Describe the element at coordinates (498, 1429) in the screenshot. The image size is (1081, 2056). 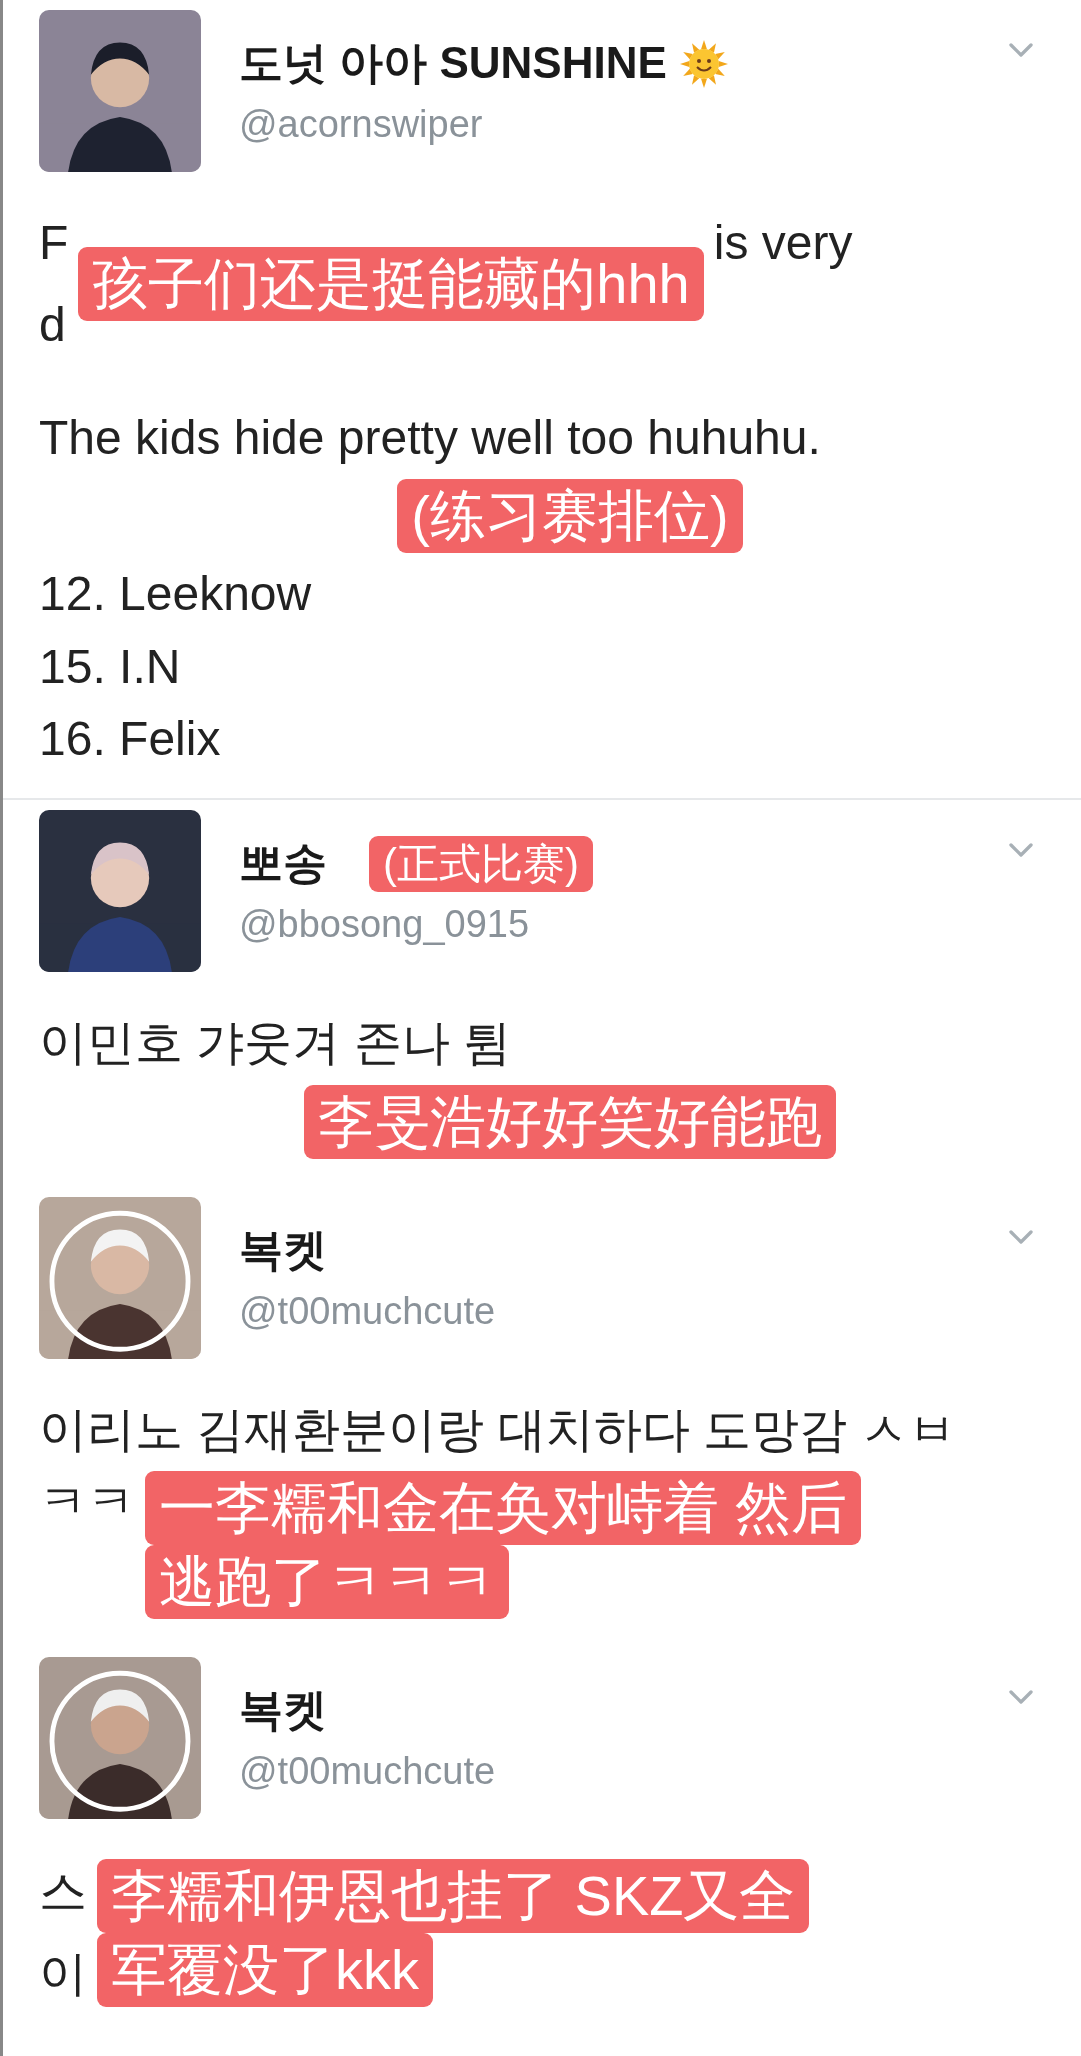
I see `tweet-text: 이리노 김재환분이랑 대치하다 도망감 ㅅㅂ` at that location.